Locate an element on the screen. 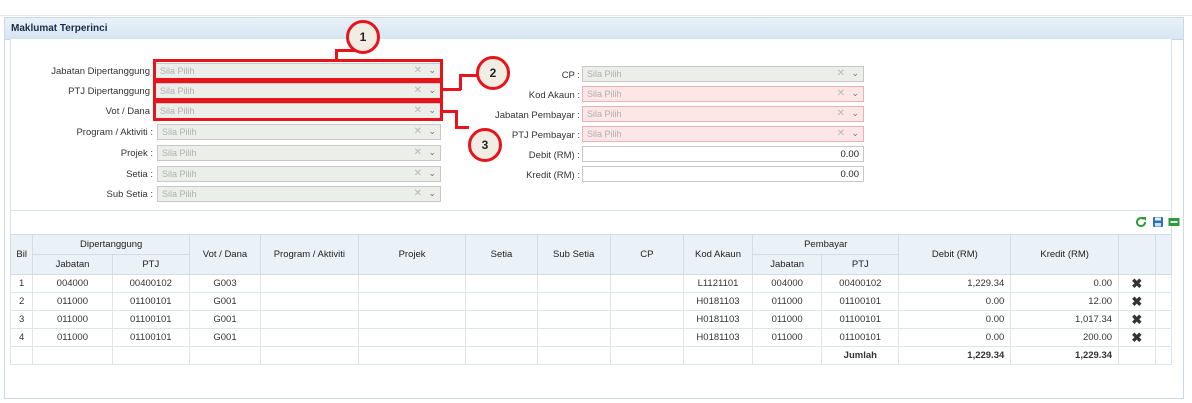 Image resolution: width=1192 pixels, height=403 pixels. col-pembayar-ptj: PTJ is located at coordinates (860, 264).